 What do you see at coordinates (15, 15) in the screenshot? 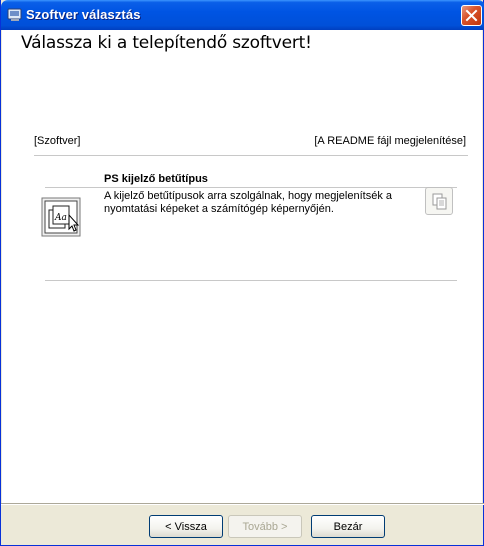
I see `installer-app-icon` at bounding box center [15, 15].